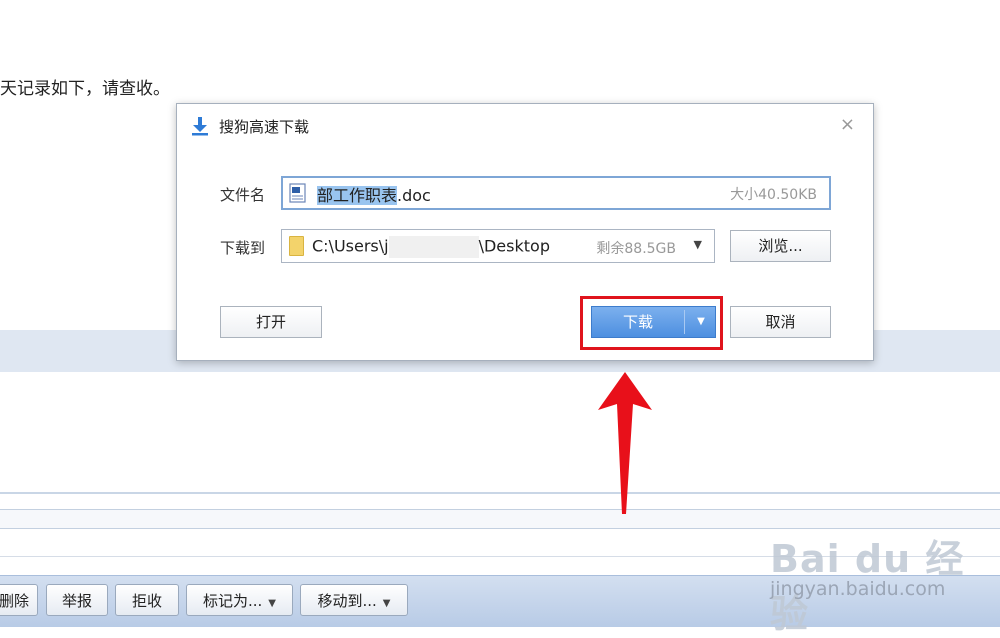  I want to click on download-button-label: 下载, so click(637, 322).